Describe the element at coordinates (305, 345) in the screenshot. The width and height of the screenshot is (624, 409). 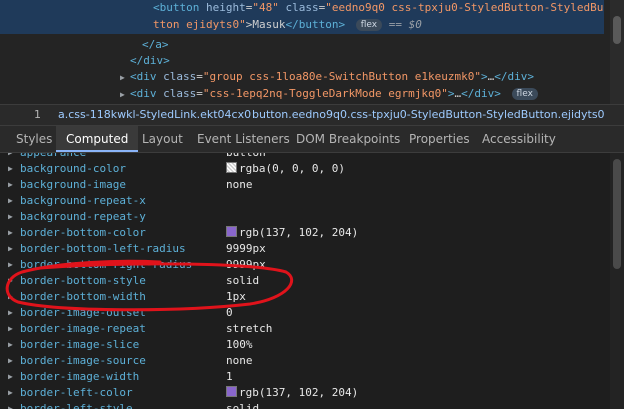
I see `computed-row: ▶ border-image-slice 100%` at that location.